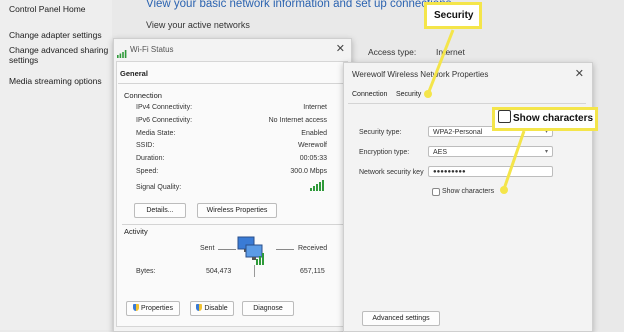 Image resolution: width=624 pixels, height=332 pixels. What do you see at coordinates (476, 109) in the screenshot?
I see `callout-leader-lines` at bounding box center [476, 109].